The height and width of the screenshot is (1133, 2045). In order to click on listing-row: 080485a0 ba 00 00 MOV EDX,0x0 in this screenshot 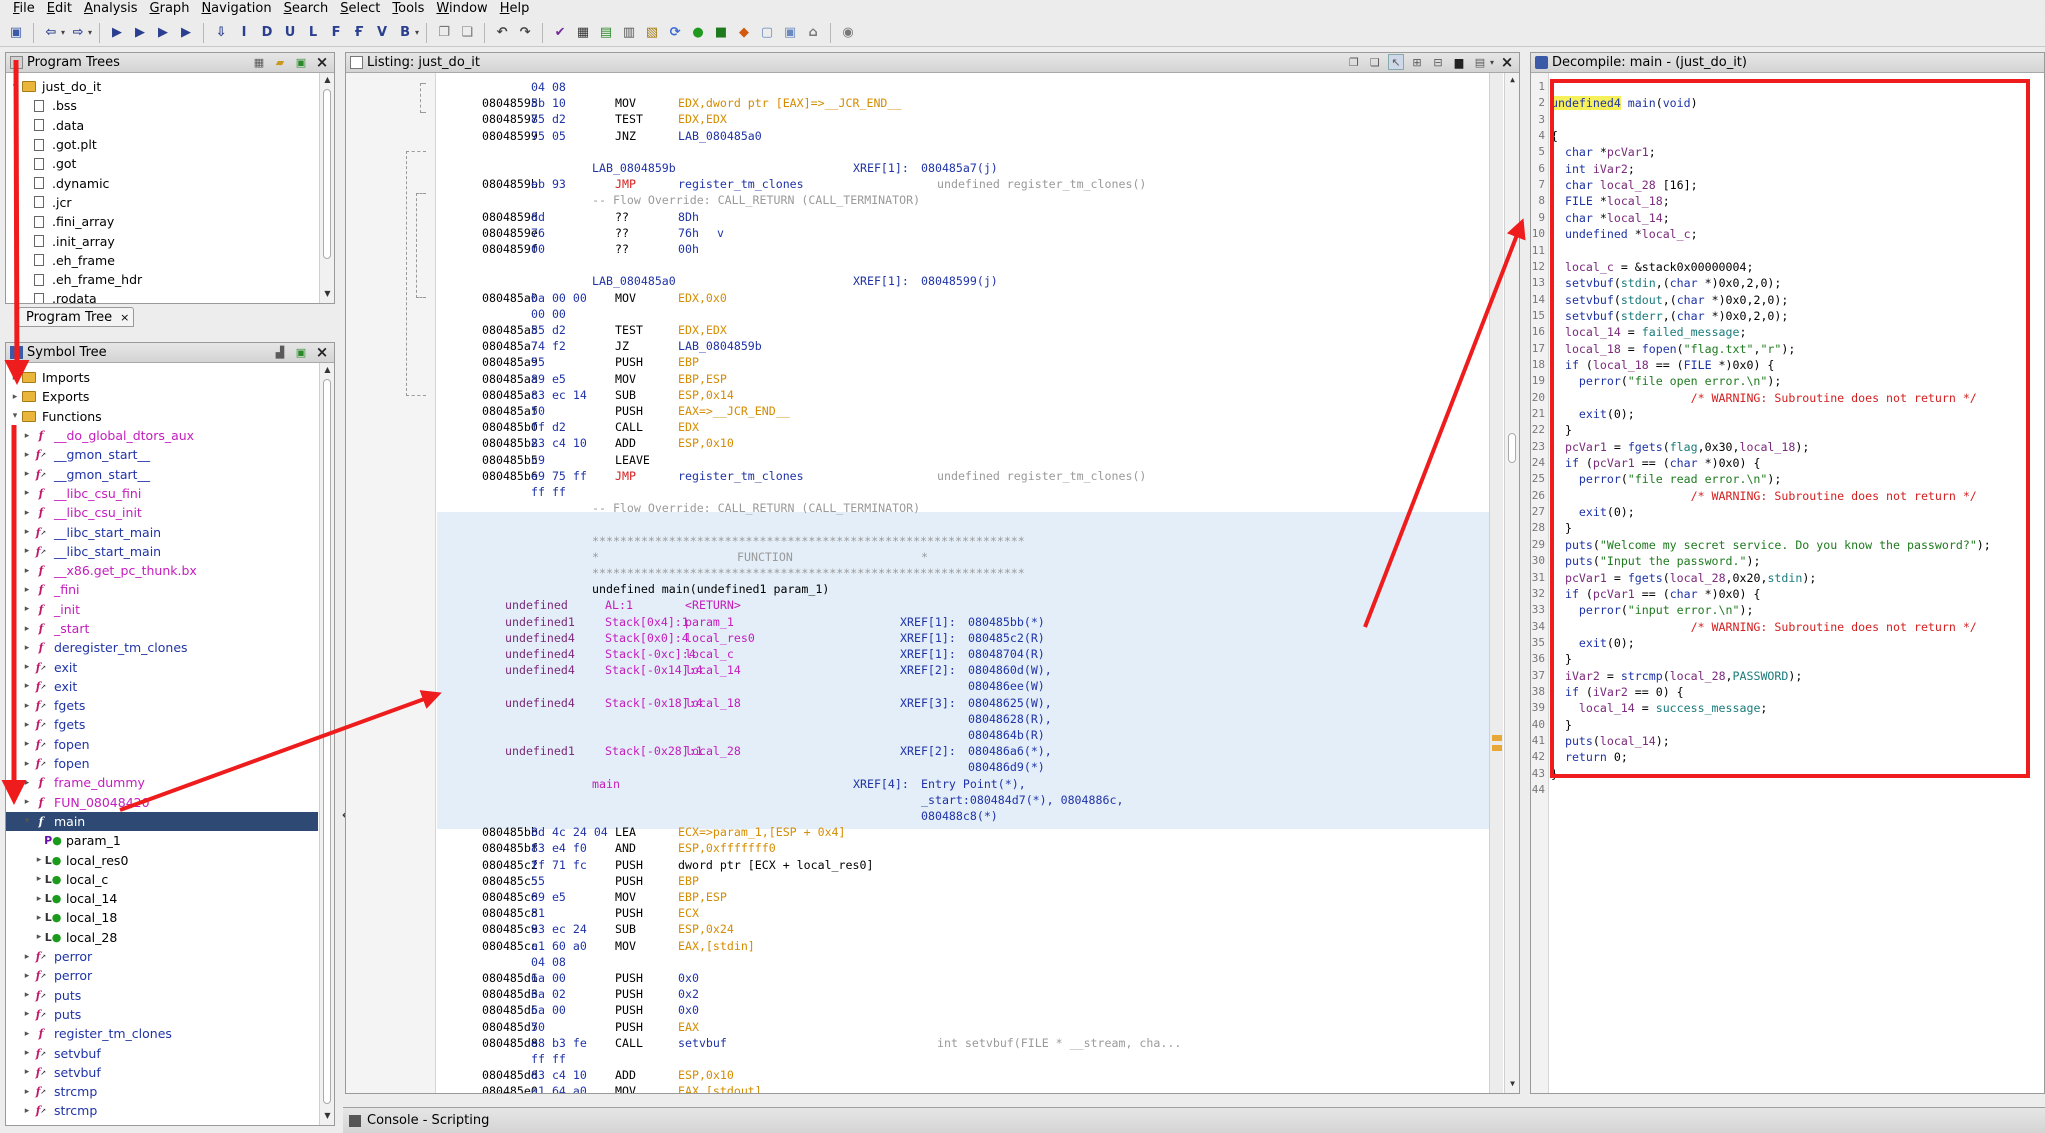, I will do `click(963, 298)`.